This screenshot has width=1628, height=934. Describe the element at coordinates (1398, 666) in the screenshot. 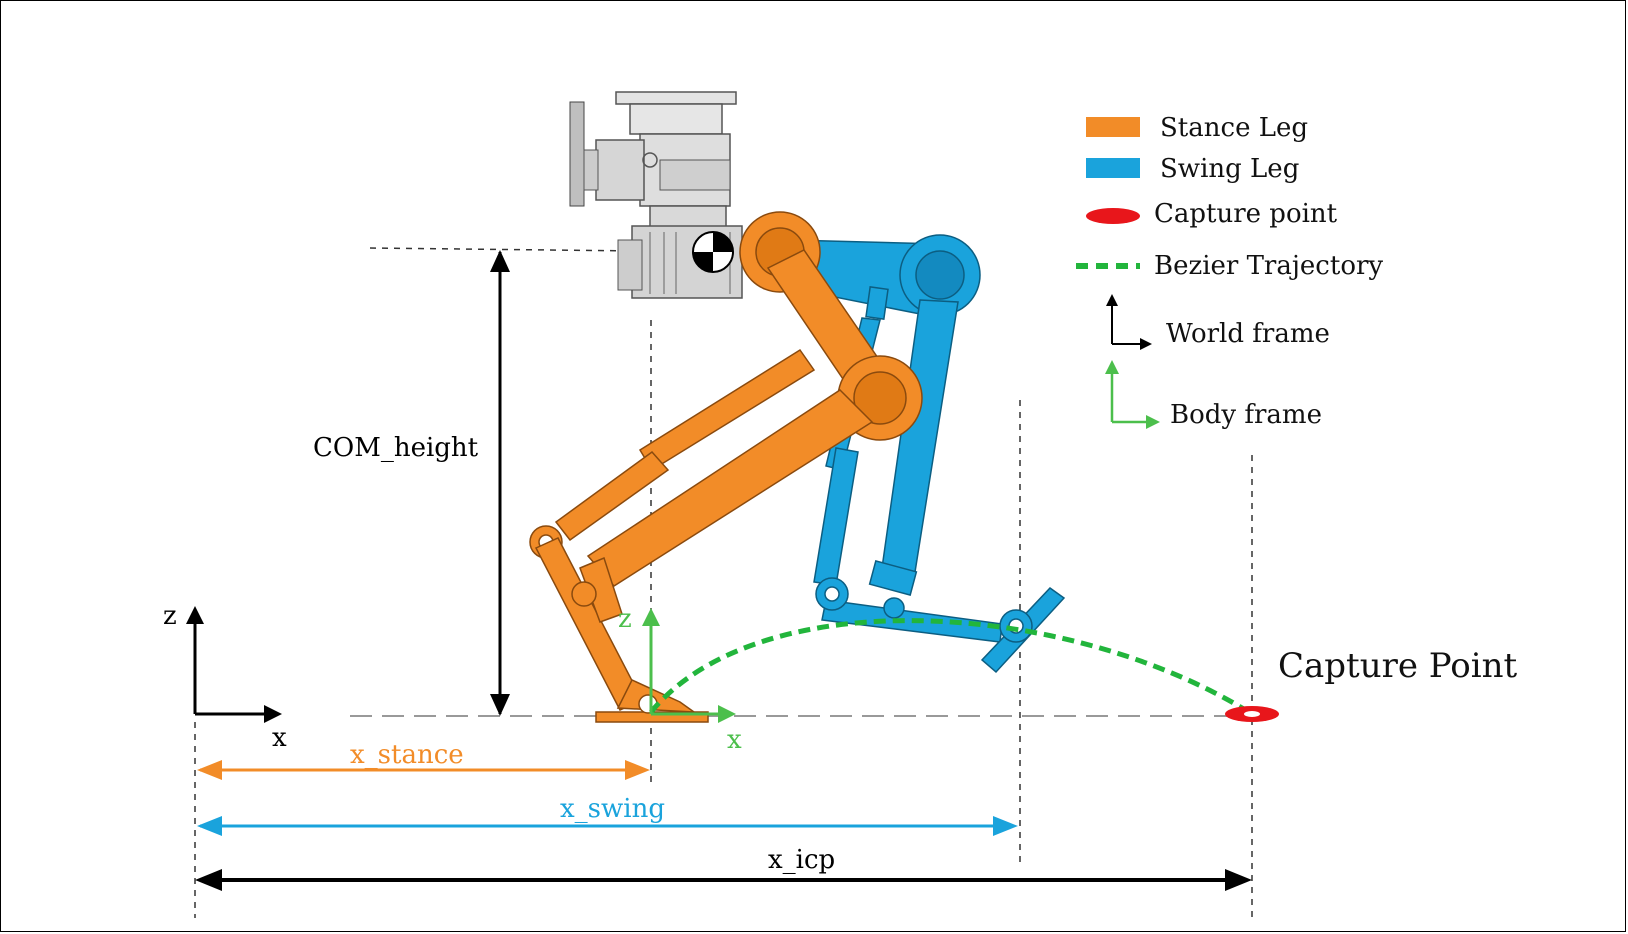

I see `capture-point-label: Capture Point` at that location.